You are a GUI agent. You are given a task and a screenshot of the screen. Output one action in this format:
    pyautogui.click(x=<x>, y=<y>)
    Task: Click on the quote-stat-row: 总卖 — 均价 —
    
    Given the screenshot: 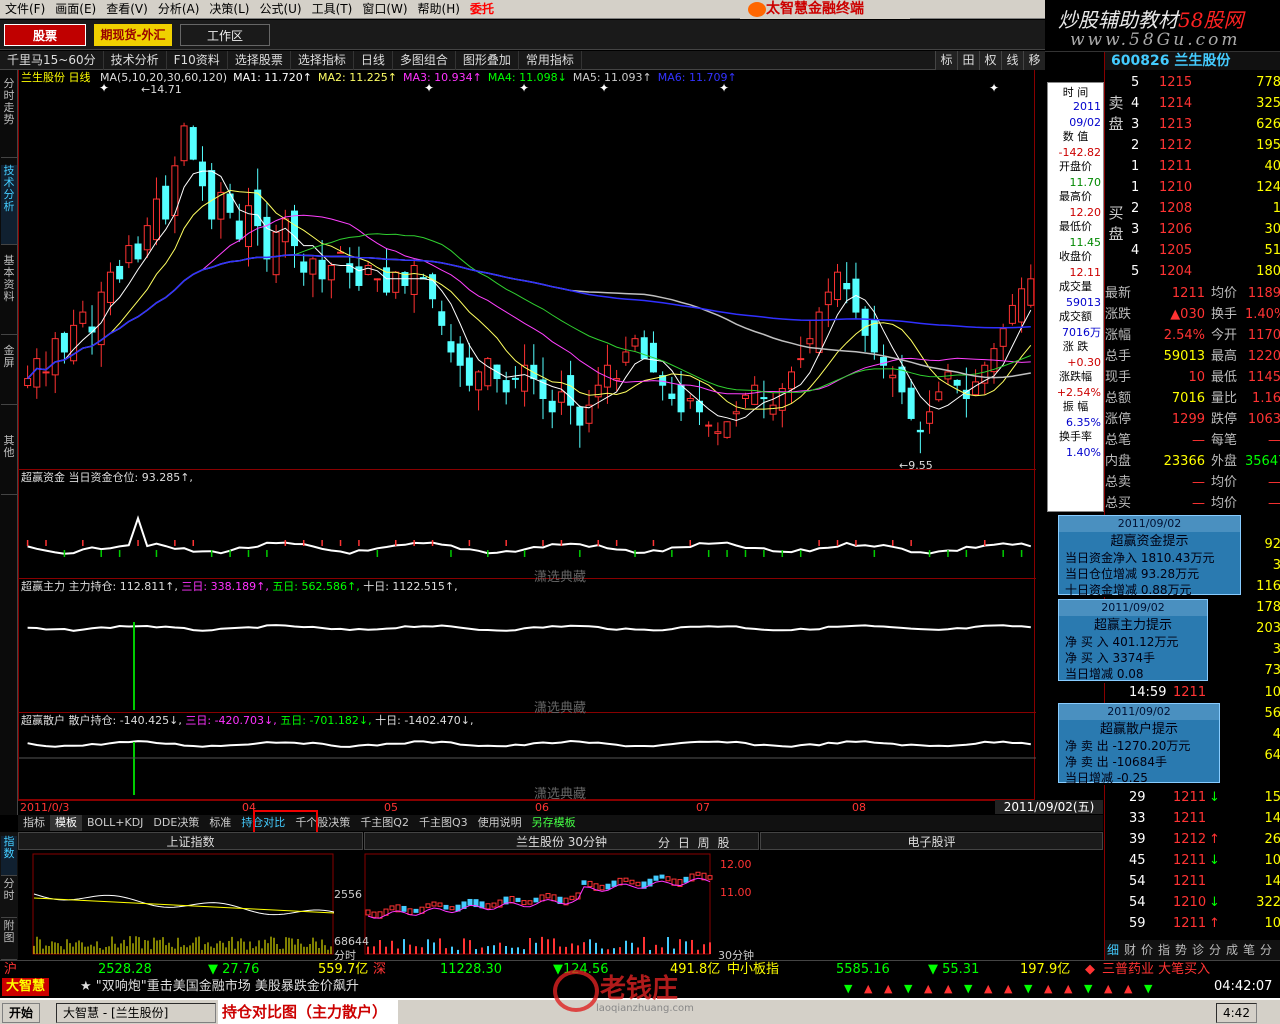 What is the action you would take?
    pyautogui.click(x=1192, y=482)
    